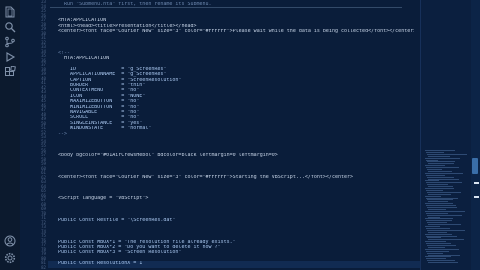 Image resolution: width=480 pixels, height=270 pixels. What do you see at coordinates (10, 42) in the screenshot?
I see `source-control-icon` at bounding box center [10, 42].